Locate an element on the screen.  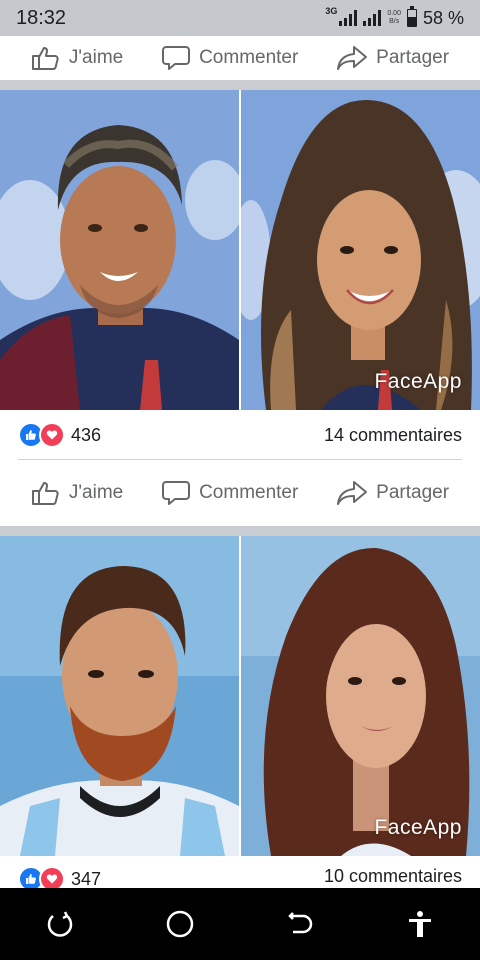
clock: 18:32 is located at coordinates (41, 17).